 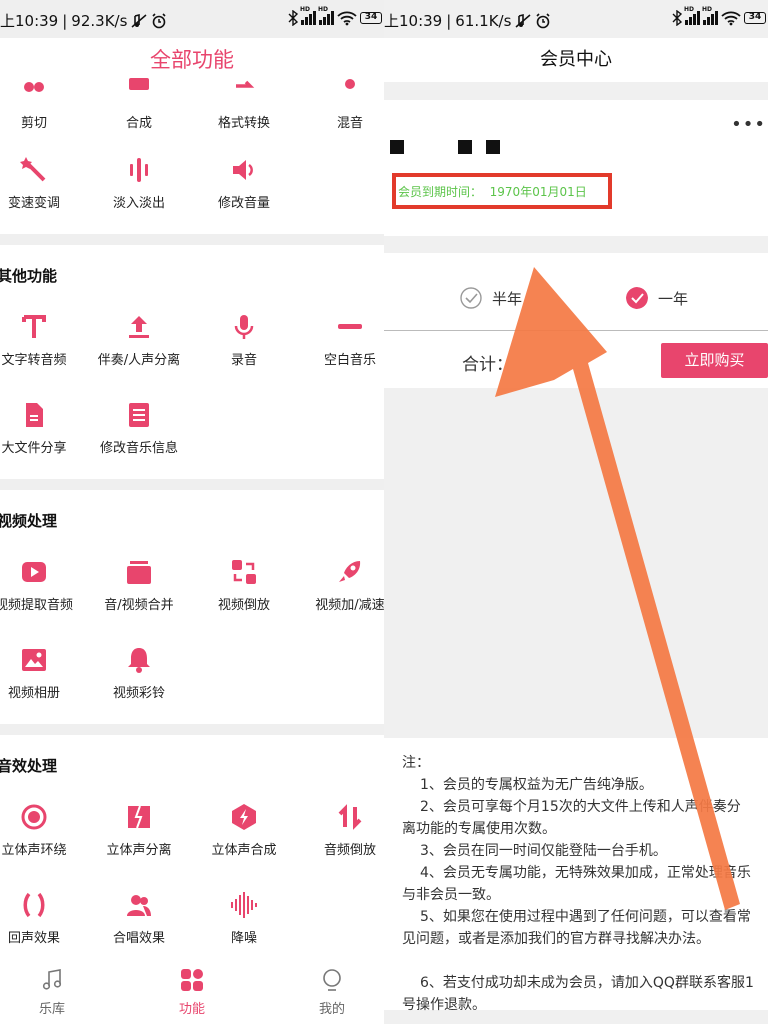 What do you see at coordinates (33, 169) in the screenshot?
I see `magic-wand-icon` at bounding box center [33, 169].